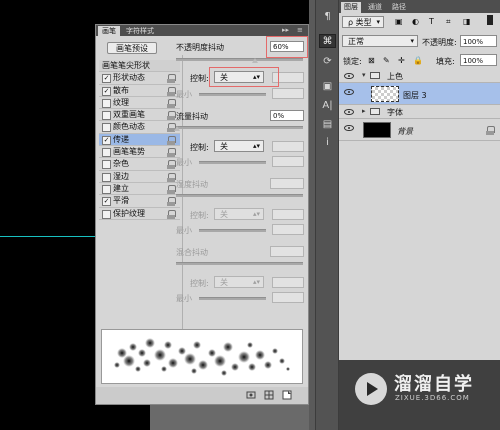  I want to click on flow-jitter-slider, so click(239, 127).